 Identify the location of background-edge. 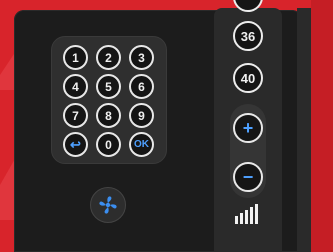
(322, 126).